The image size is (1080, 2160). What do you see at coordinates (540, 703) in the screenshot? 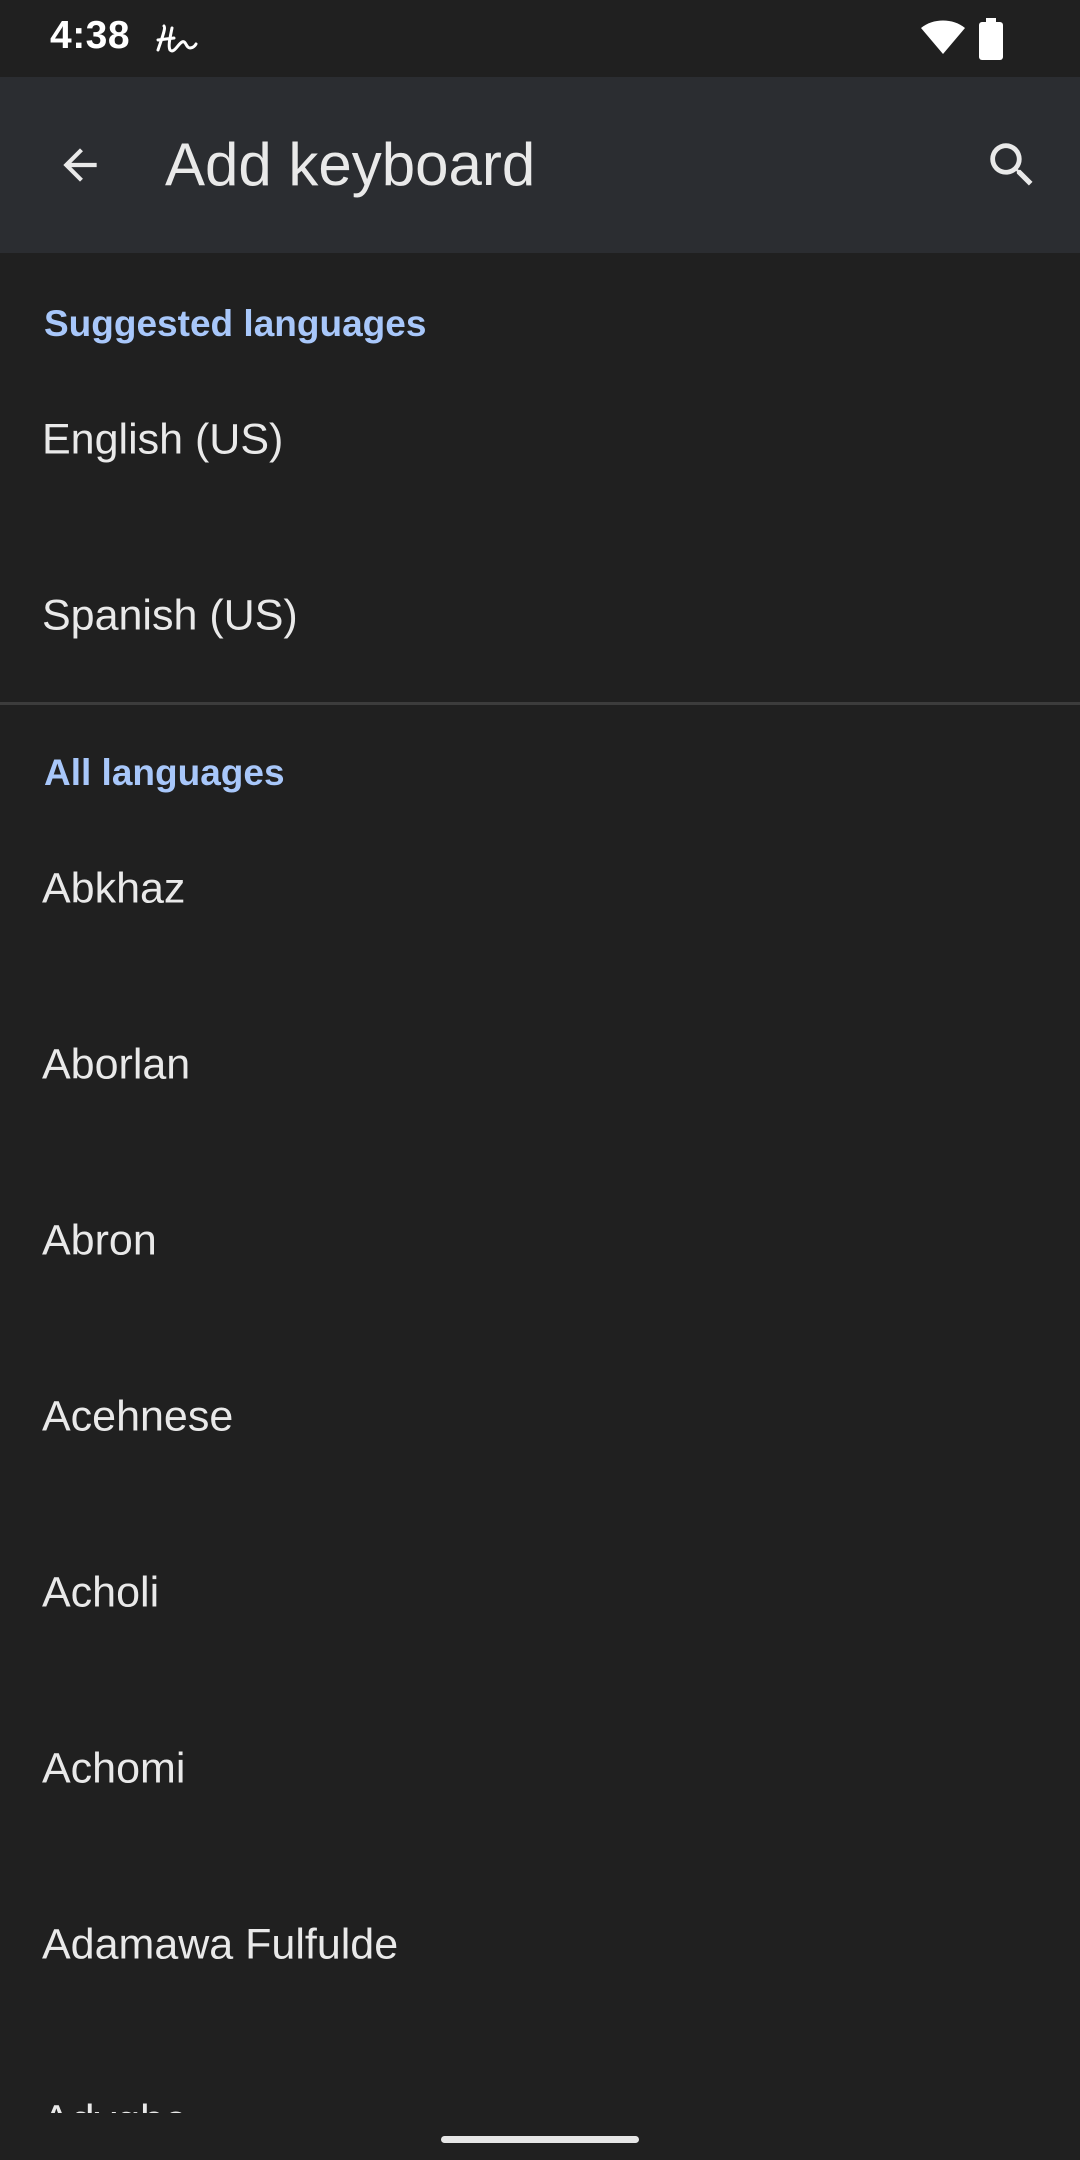
I see `section-divider` at bounding box center [540, 703].